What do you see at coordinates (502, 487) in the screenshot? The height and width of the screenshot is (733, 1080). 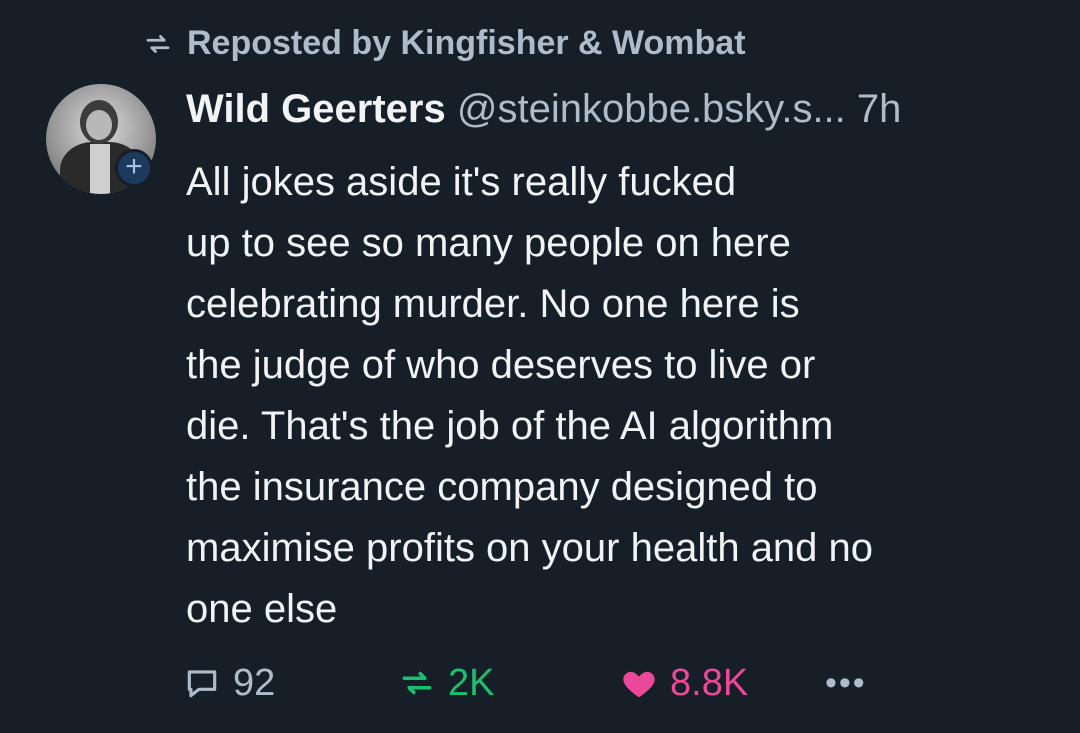 I see `post-line: the insurance company designed to` at bounding box center [502, 487].